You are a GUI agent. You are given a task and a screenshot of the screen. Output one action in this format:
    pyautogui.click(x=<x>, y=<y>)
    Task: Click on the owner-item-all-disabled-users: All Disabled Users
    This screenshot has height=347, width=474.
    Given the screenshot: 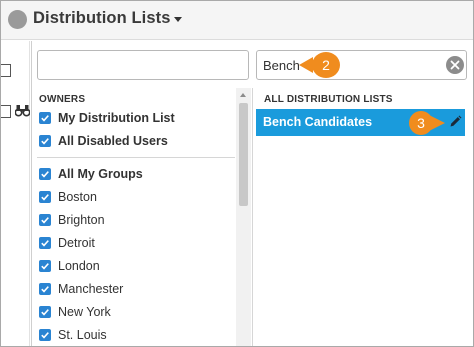 What is the action you would take?
    pyautogui.click(x=103, y=141)
    